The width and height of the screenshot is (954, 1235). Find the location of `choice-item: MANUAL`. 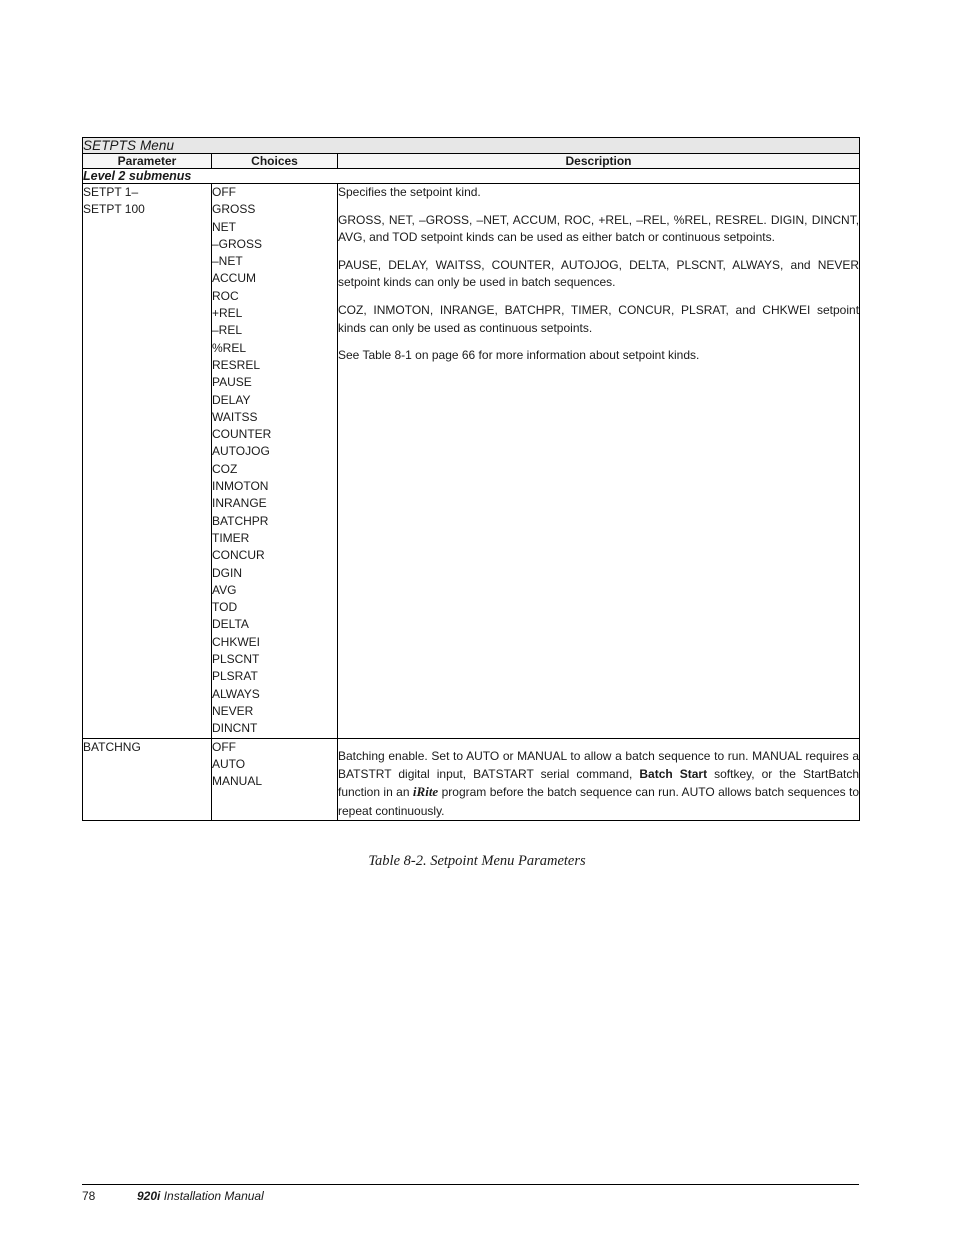

choice-item: MANUAL is located at coordinates (237, 781).